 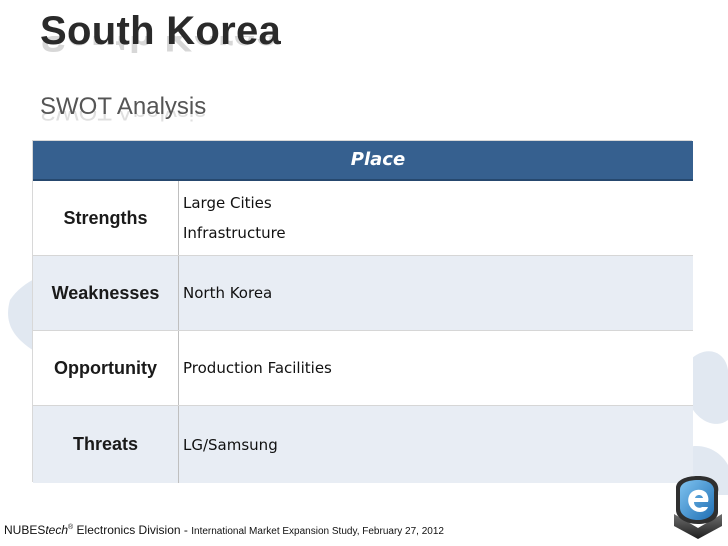 I want to click on row-item: North Korea, so click(x=228, y=293).